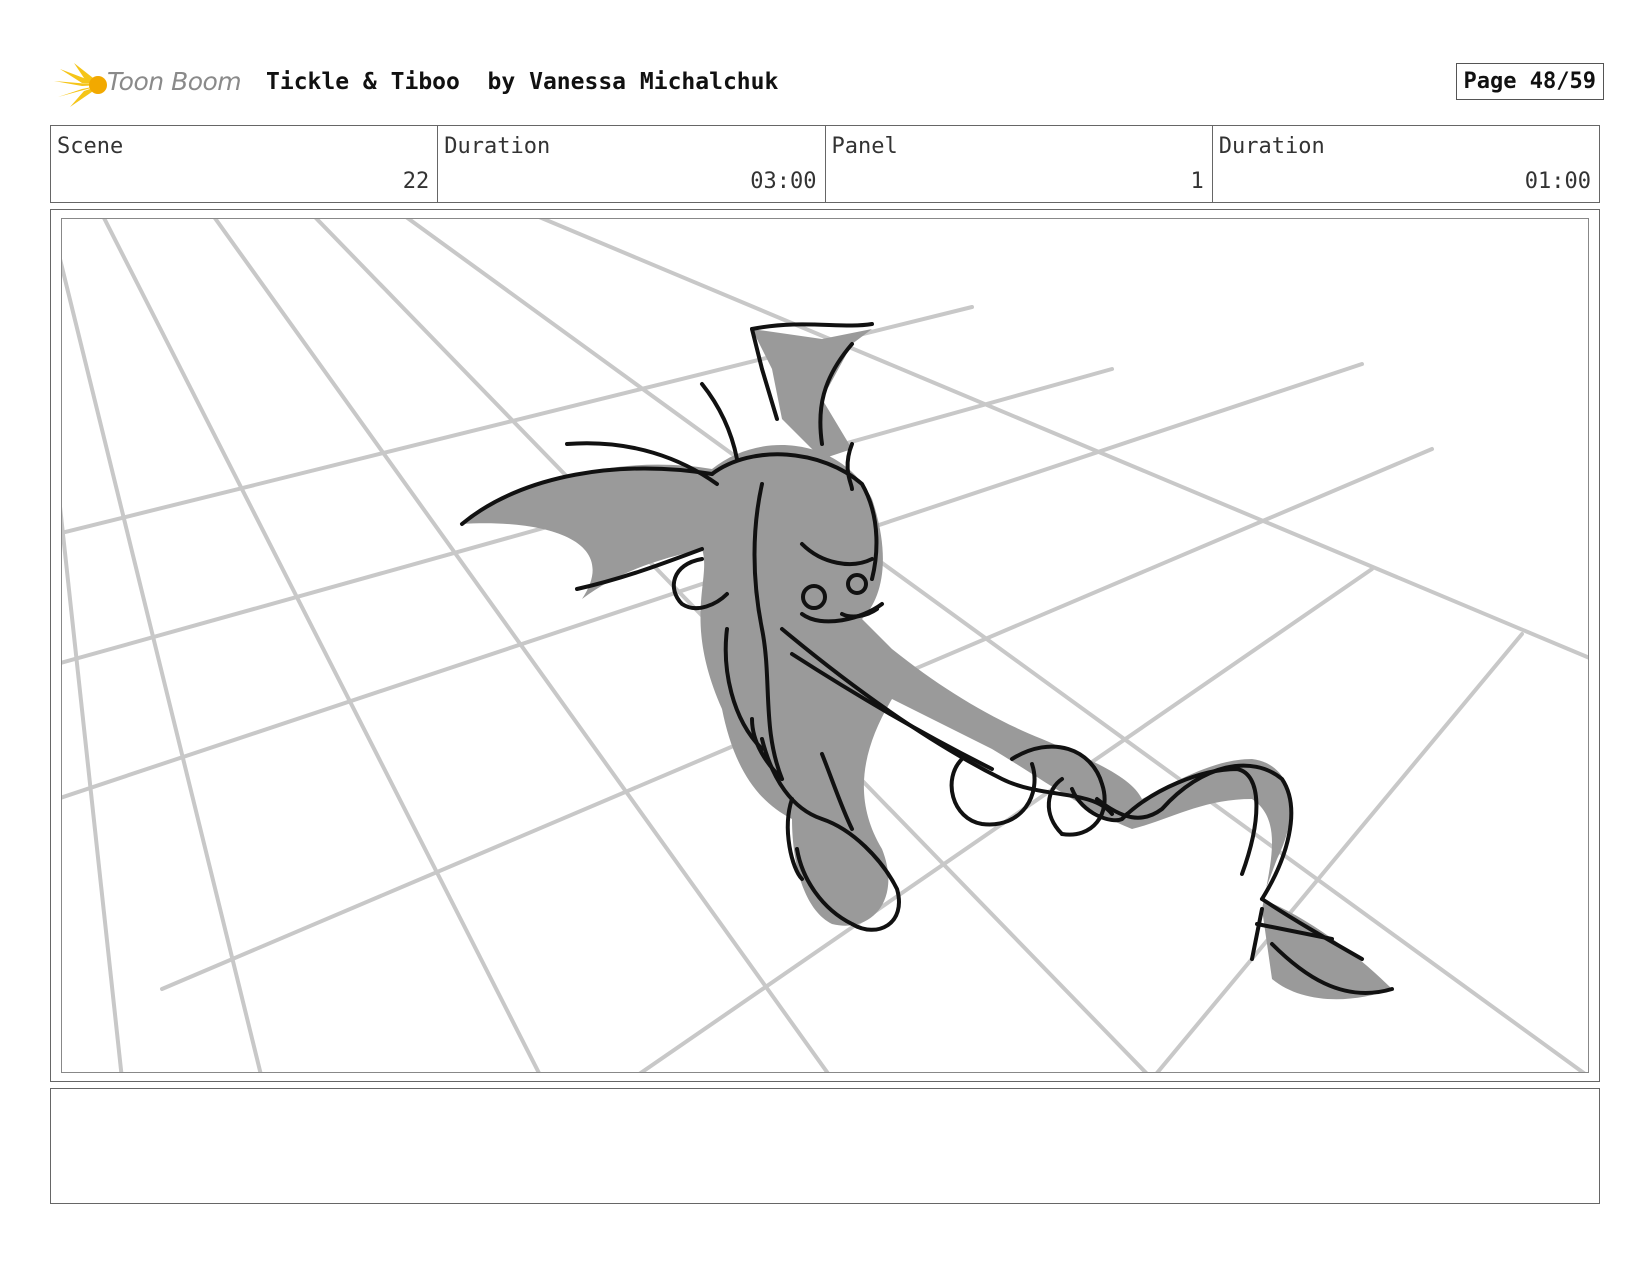 Image resolution: width=1650 pixels, height=1275 pixels. What do you see at coordinates (90, 146) in the screenshot?
I see `scene-label: Scene` at bounding box center [90, 146].